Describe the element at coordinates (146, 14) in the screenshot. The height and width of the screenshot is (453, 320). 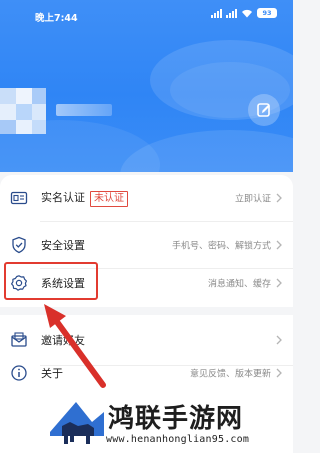
I see `status-bar: 晚上7:44 93` at that location.